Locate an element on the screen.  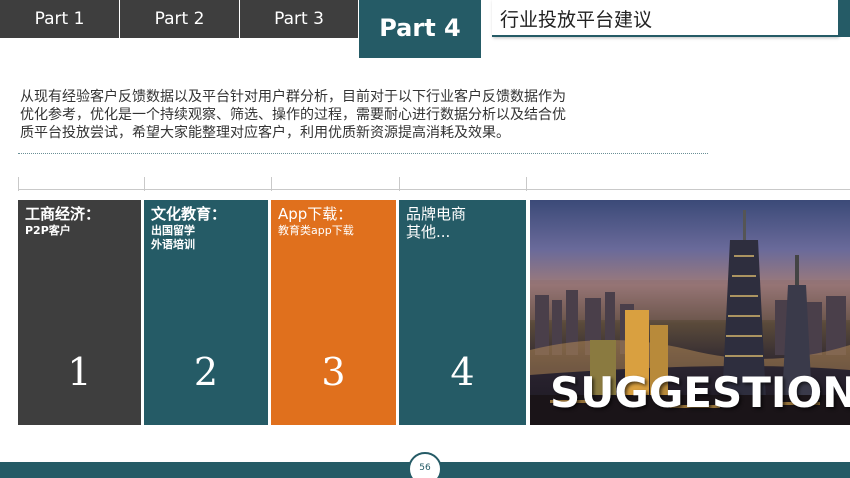
card-title: App下载： is located at coordinates (315, 214).